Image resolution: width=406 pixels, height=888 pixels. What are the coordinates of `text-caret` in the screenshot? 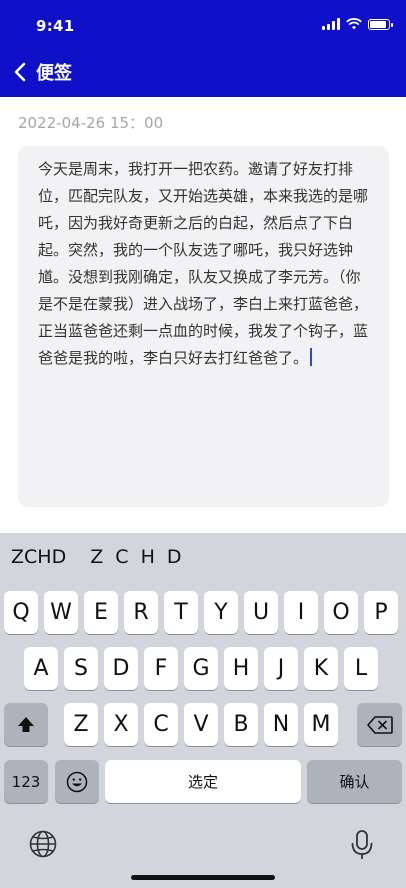 It's located at (311, 357).